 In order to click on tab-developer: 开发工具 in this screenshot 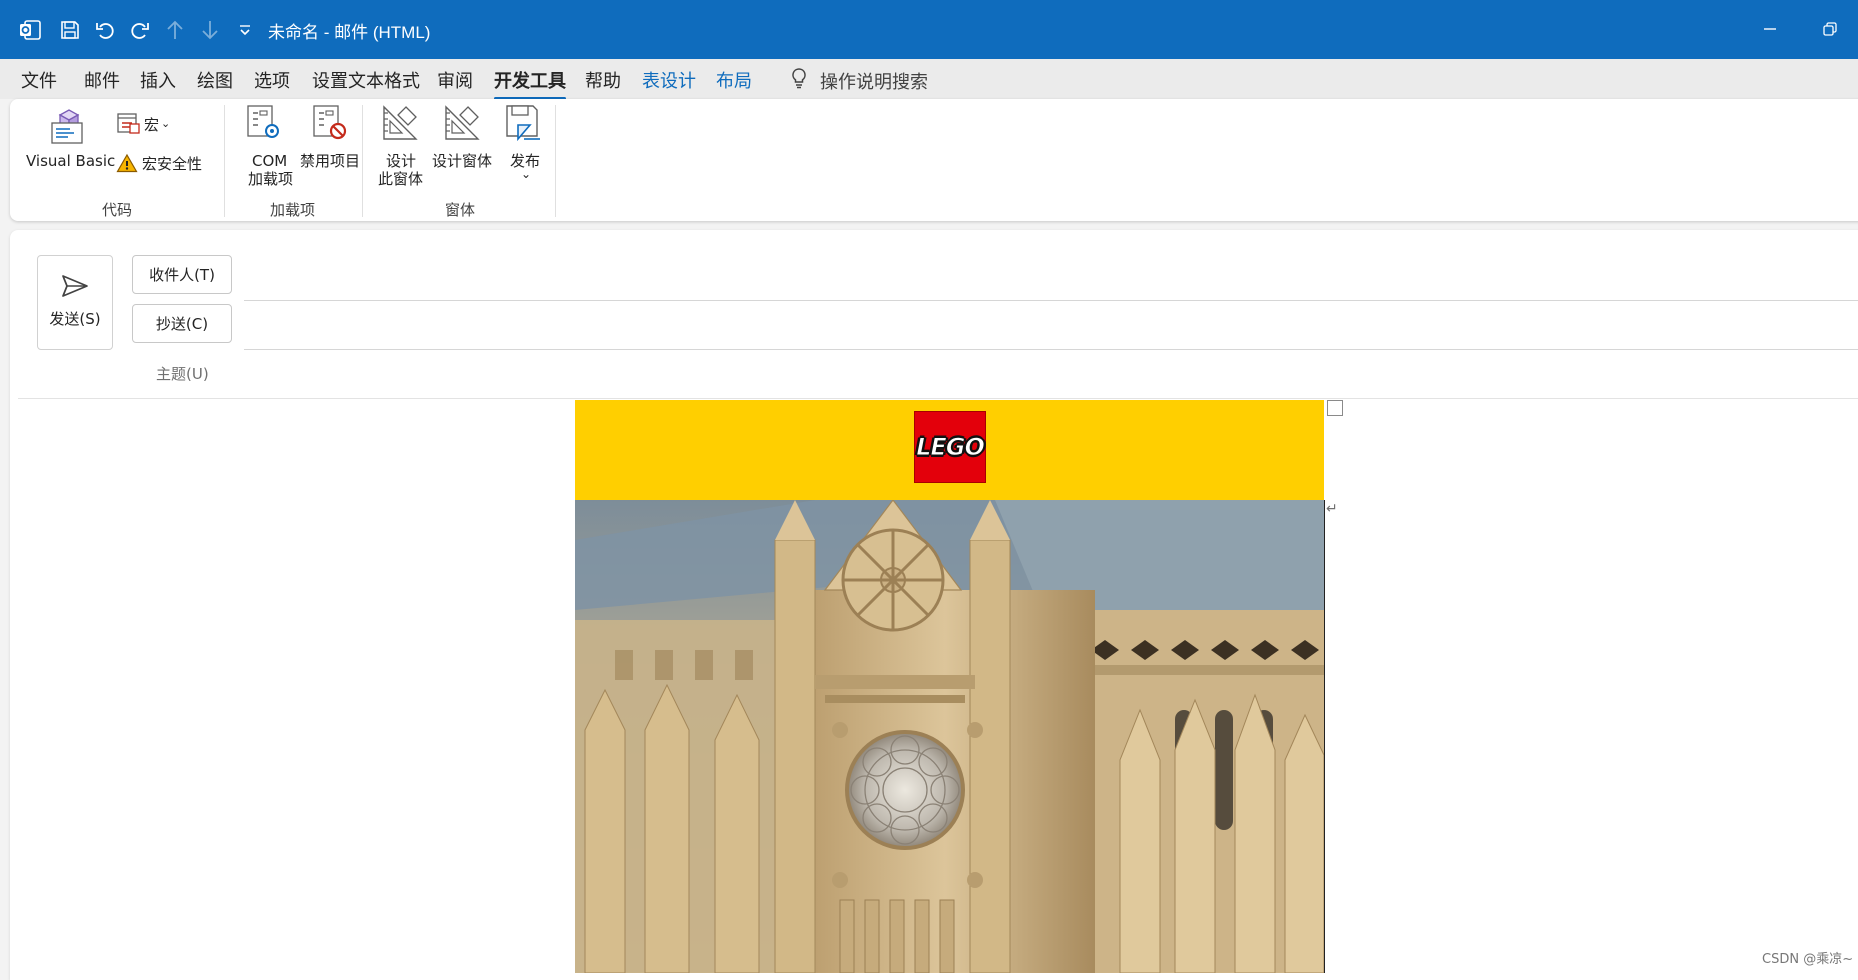, I will do `click(530, 83)`.